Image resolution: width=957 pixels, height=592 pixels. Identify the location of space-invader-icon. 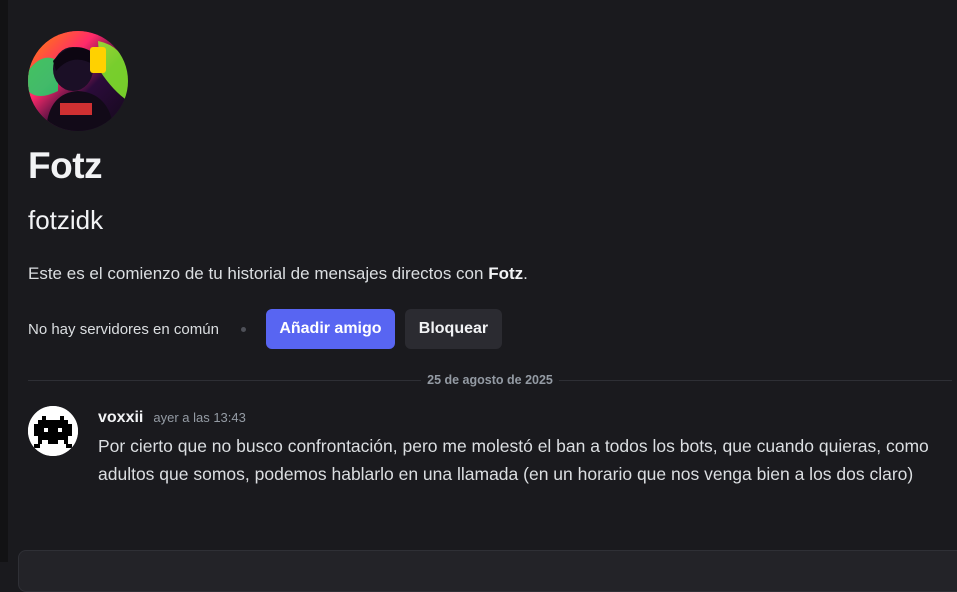
(53, 431).